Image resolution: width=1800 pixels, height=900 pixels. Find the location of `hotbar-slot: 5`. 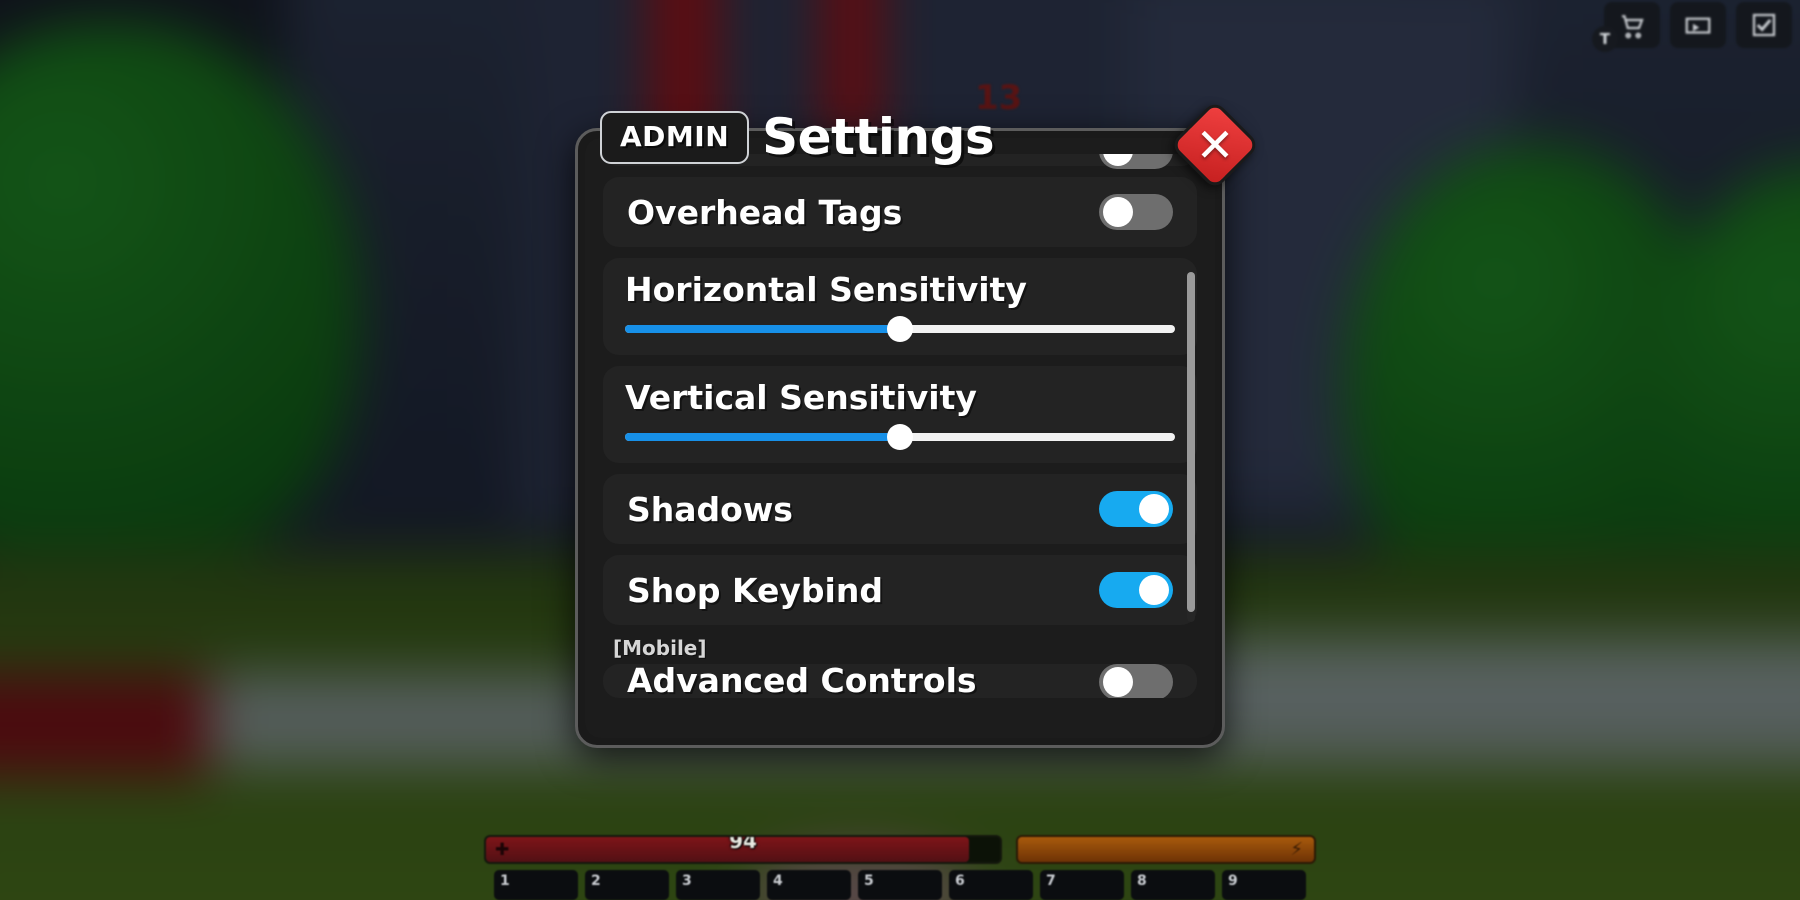

hotbar-slot: 5 is located at coordinates (900, 885).